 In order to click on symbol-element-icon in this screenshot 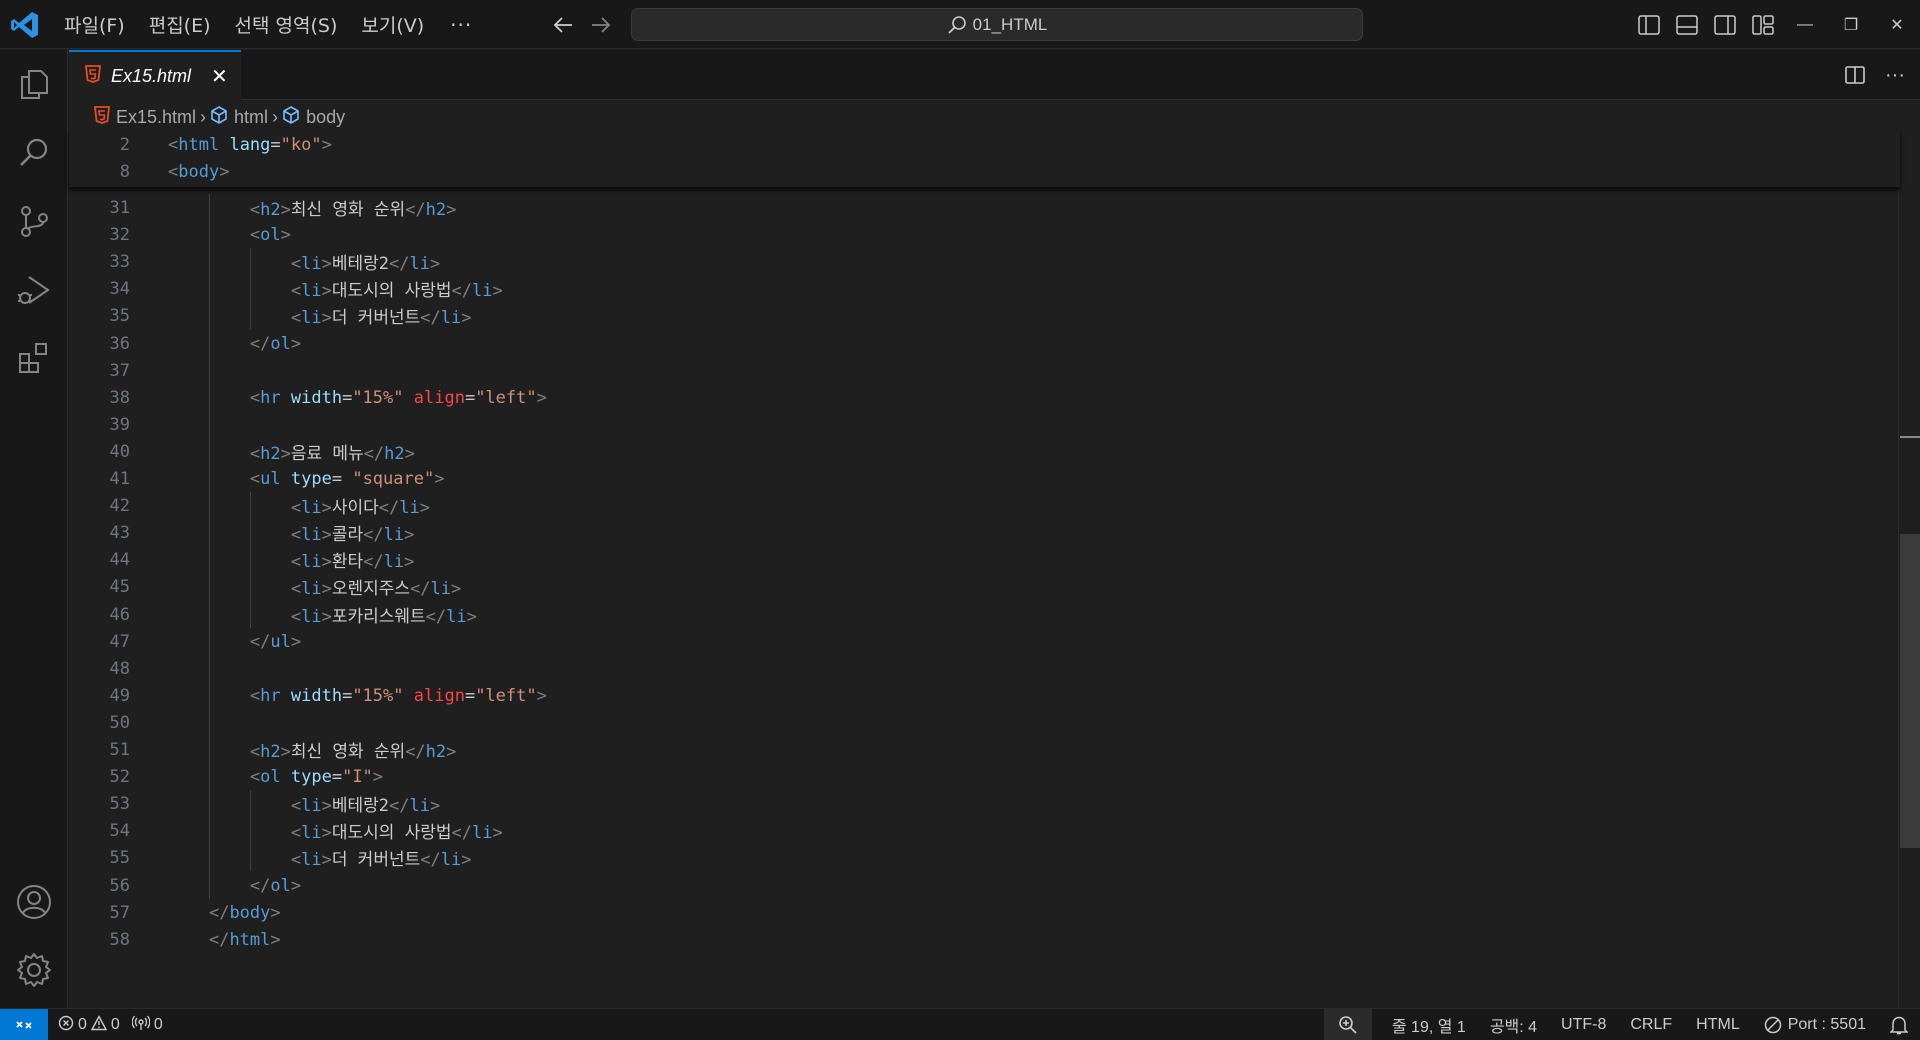, I will do `click(219, 117)`.